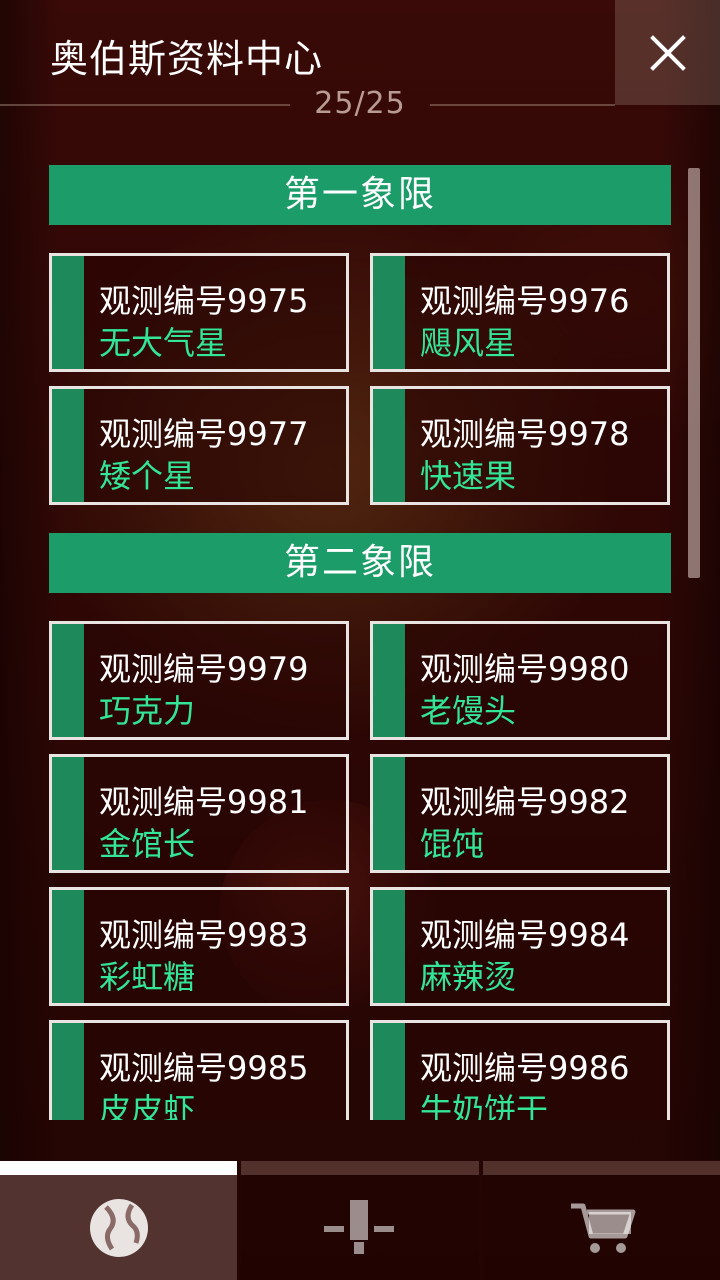  I want to click on planet-icon, so click(118, 1227).